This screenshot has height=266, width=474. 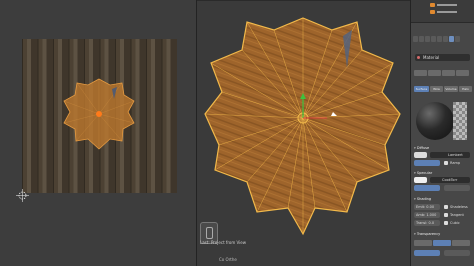 I want to click on last-operator-option: Co Orthe, so click(x=228, y=259).